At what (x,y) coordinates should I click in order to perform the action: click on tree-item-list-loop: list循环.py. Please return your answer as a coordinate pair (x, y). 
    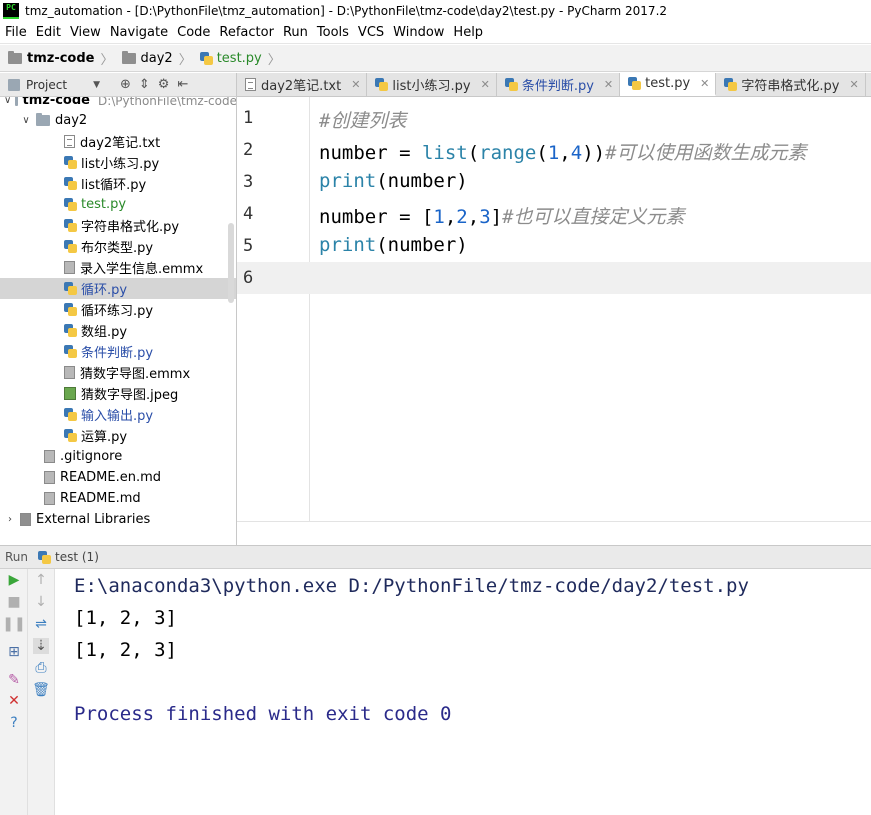
    Looking at the image, I should click on (118, 183).